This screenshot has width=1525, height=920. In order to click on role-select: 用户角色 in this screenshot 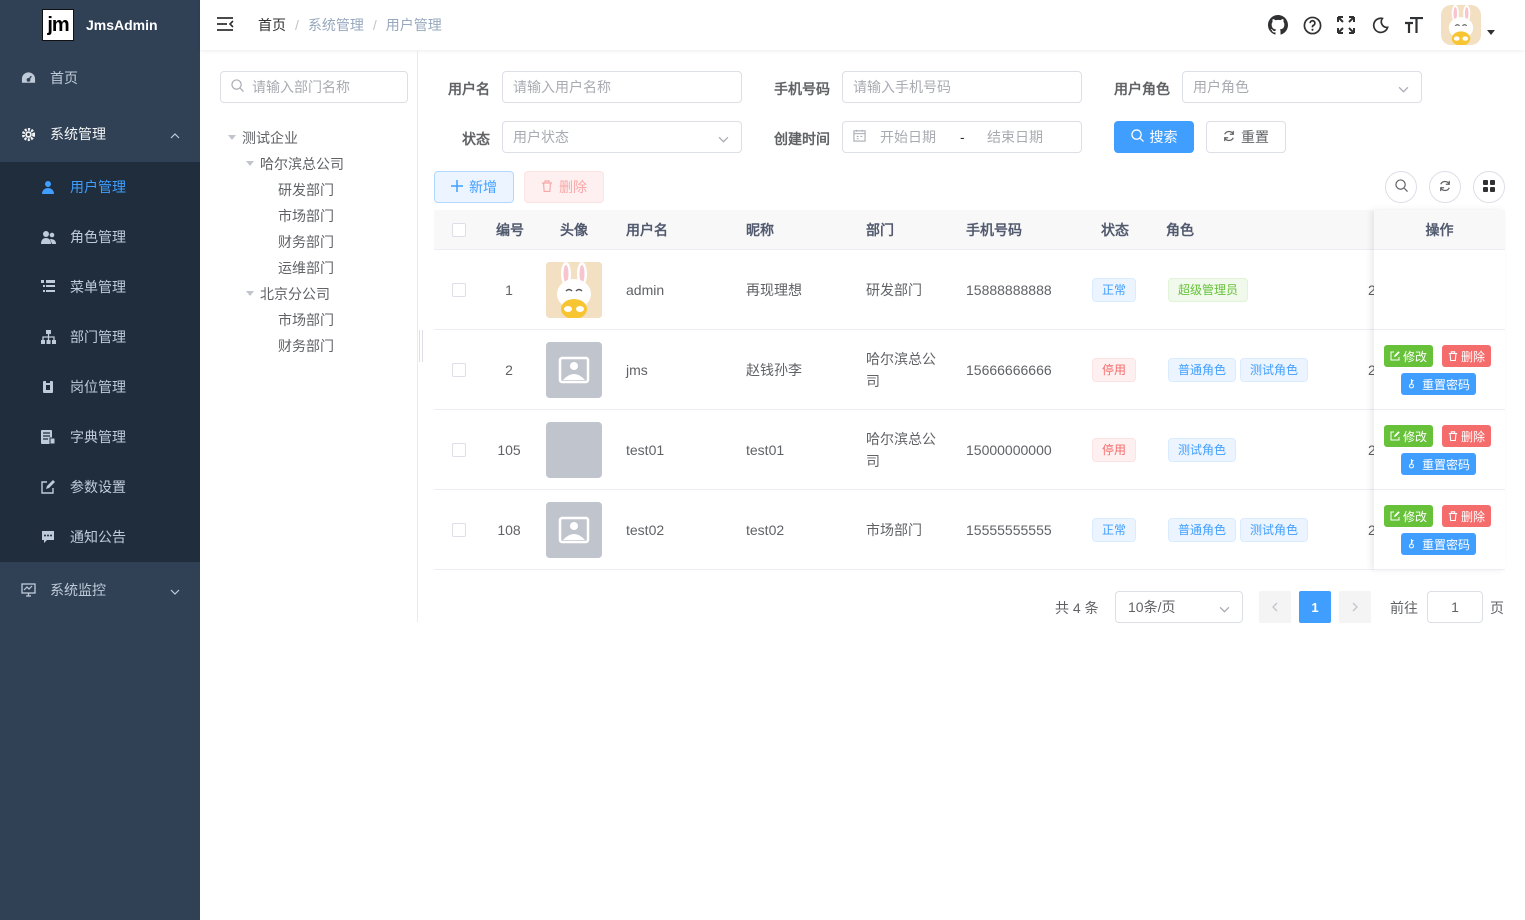, I will do `click(1302, 87)`.